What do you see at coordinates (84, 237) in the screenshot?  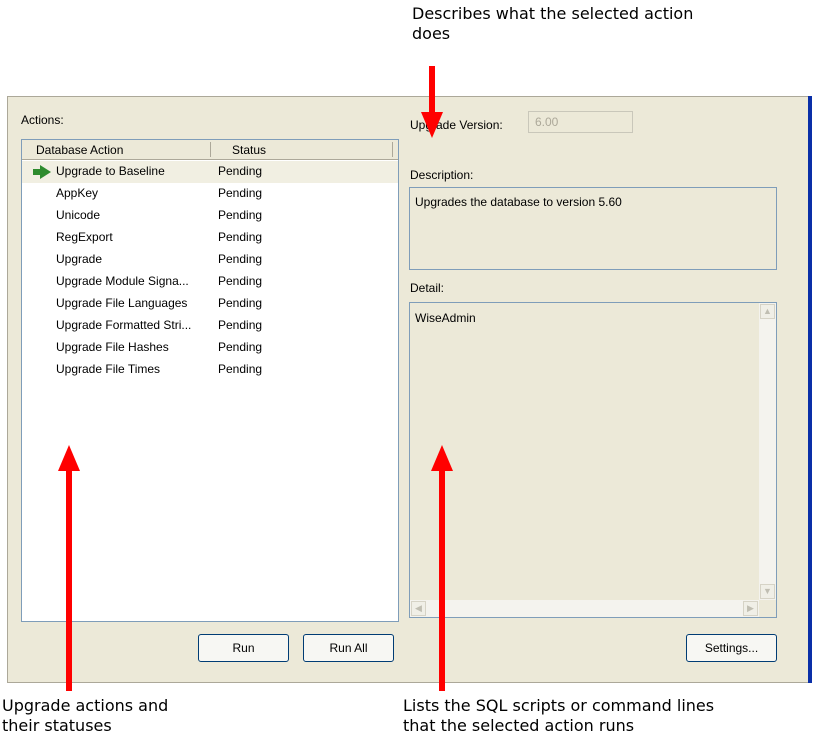 I see `action-name: RegExport` at bounding box center [84, 237].